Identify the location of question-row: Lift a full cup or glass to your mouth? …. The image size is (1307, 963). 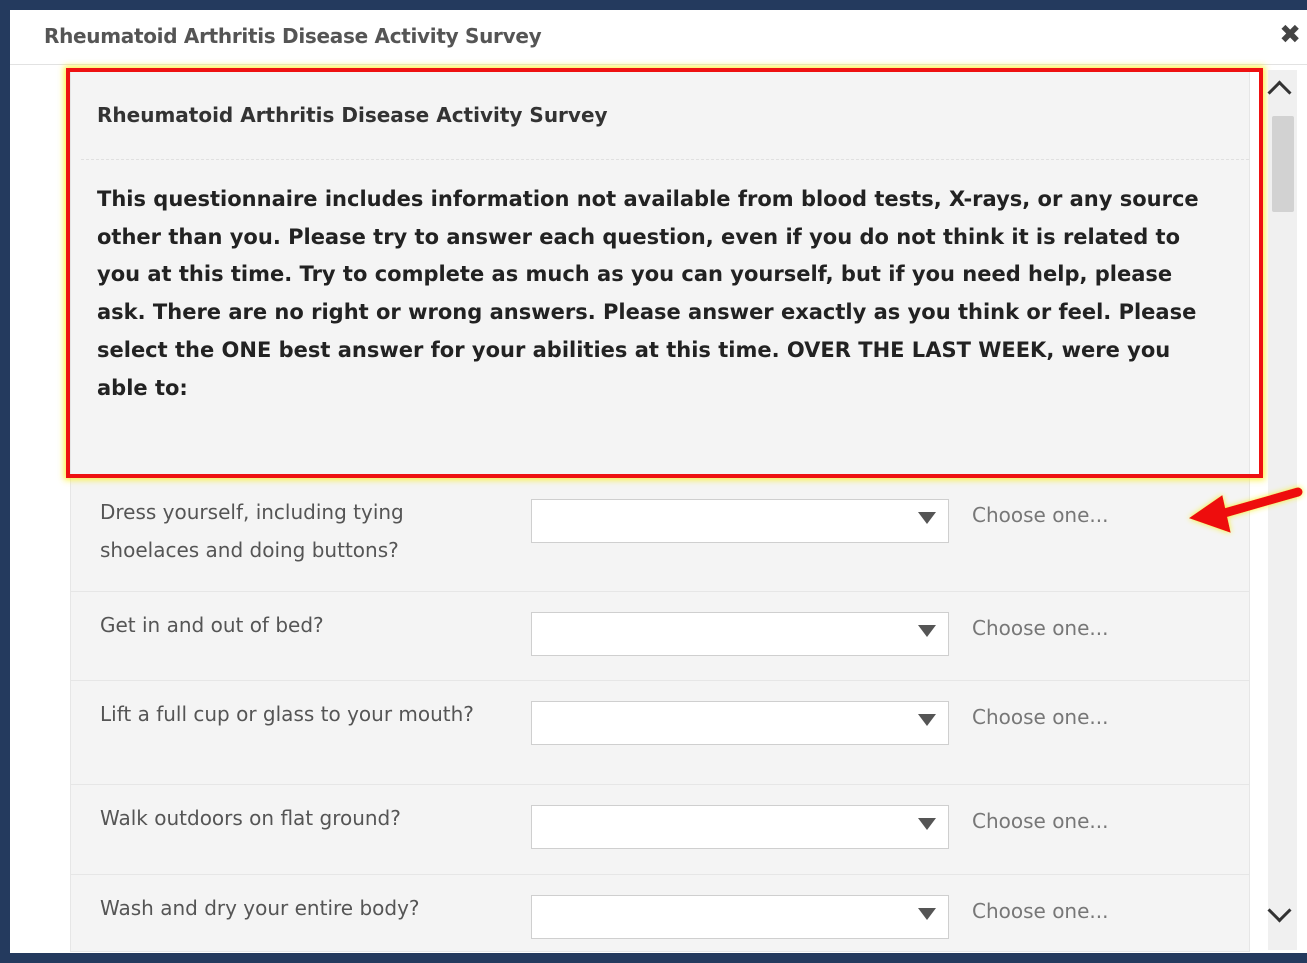
(660, 732).